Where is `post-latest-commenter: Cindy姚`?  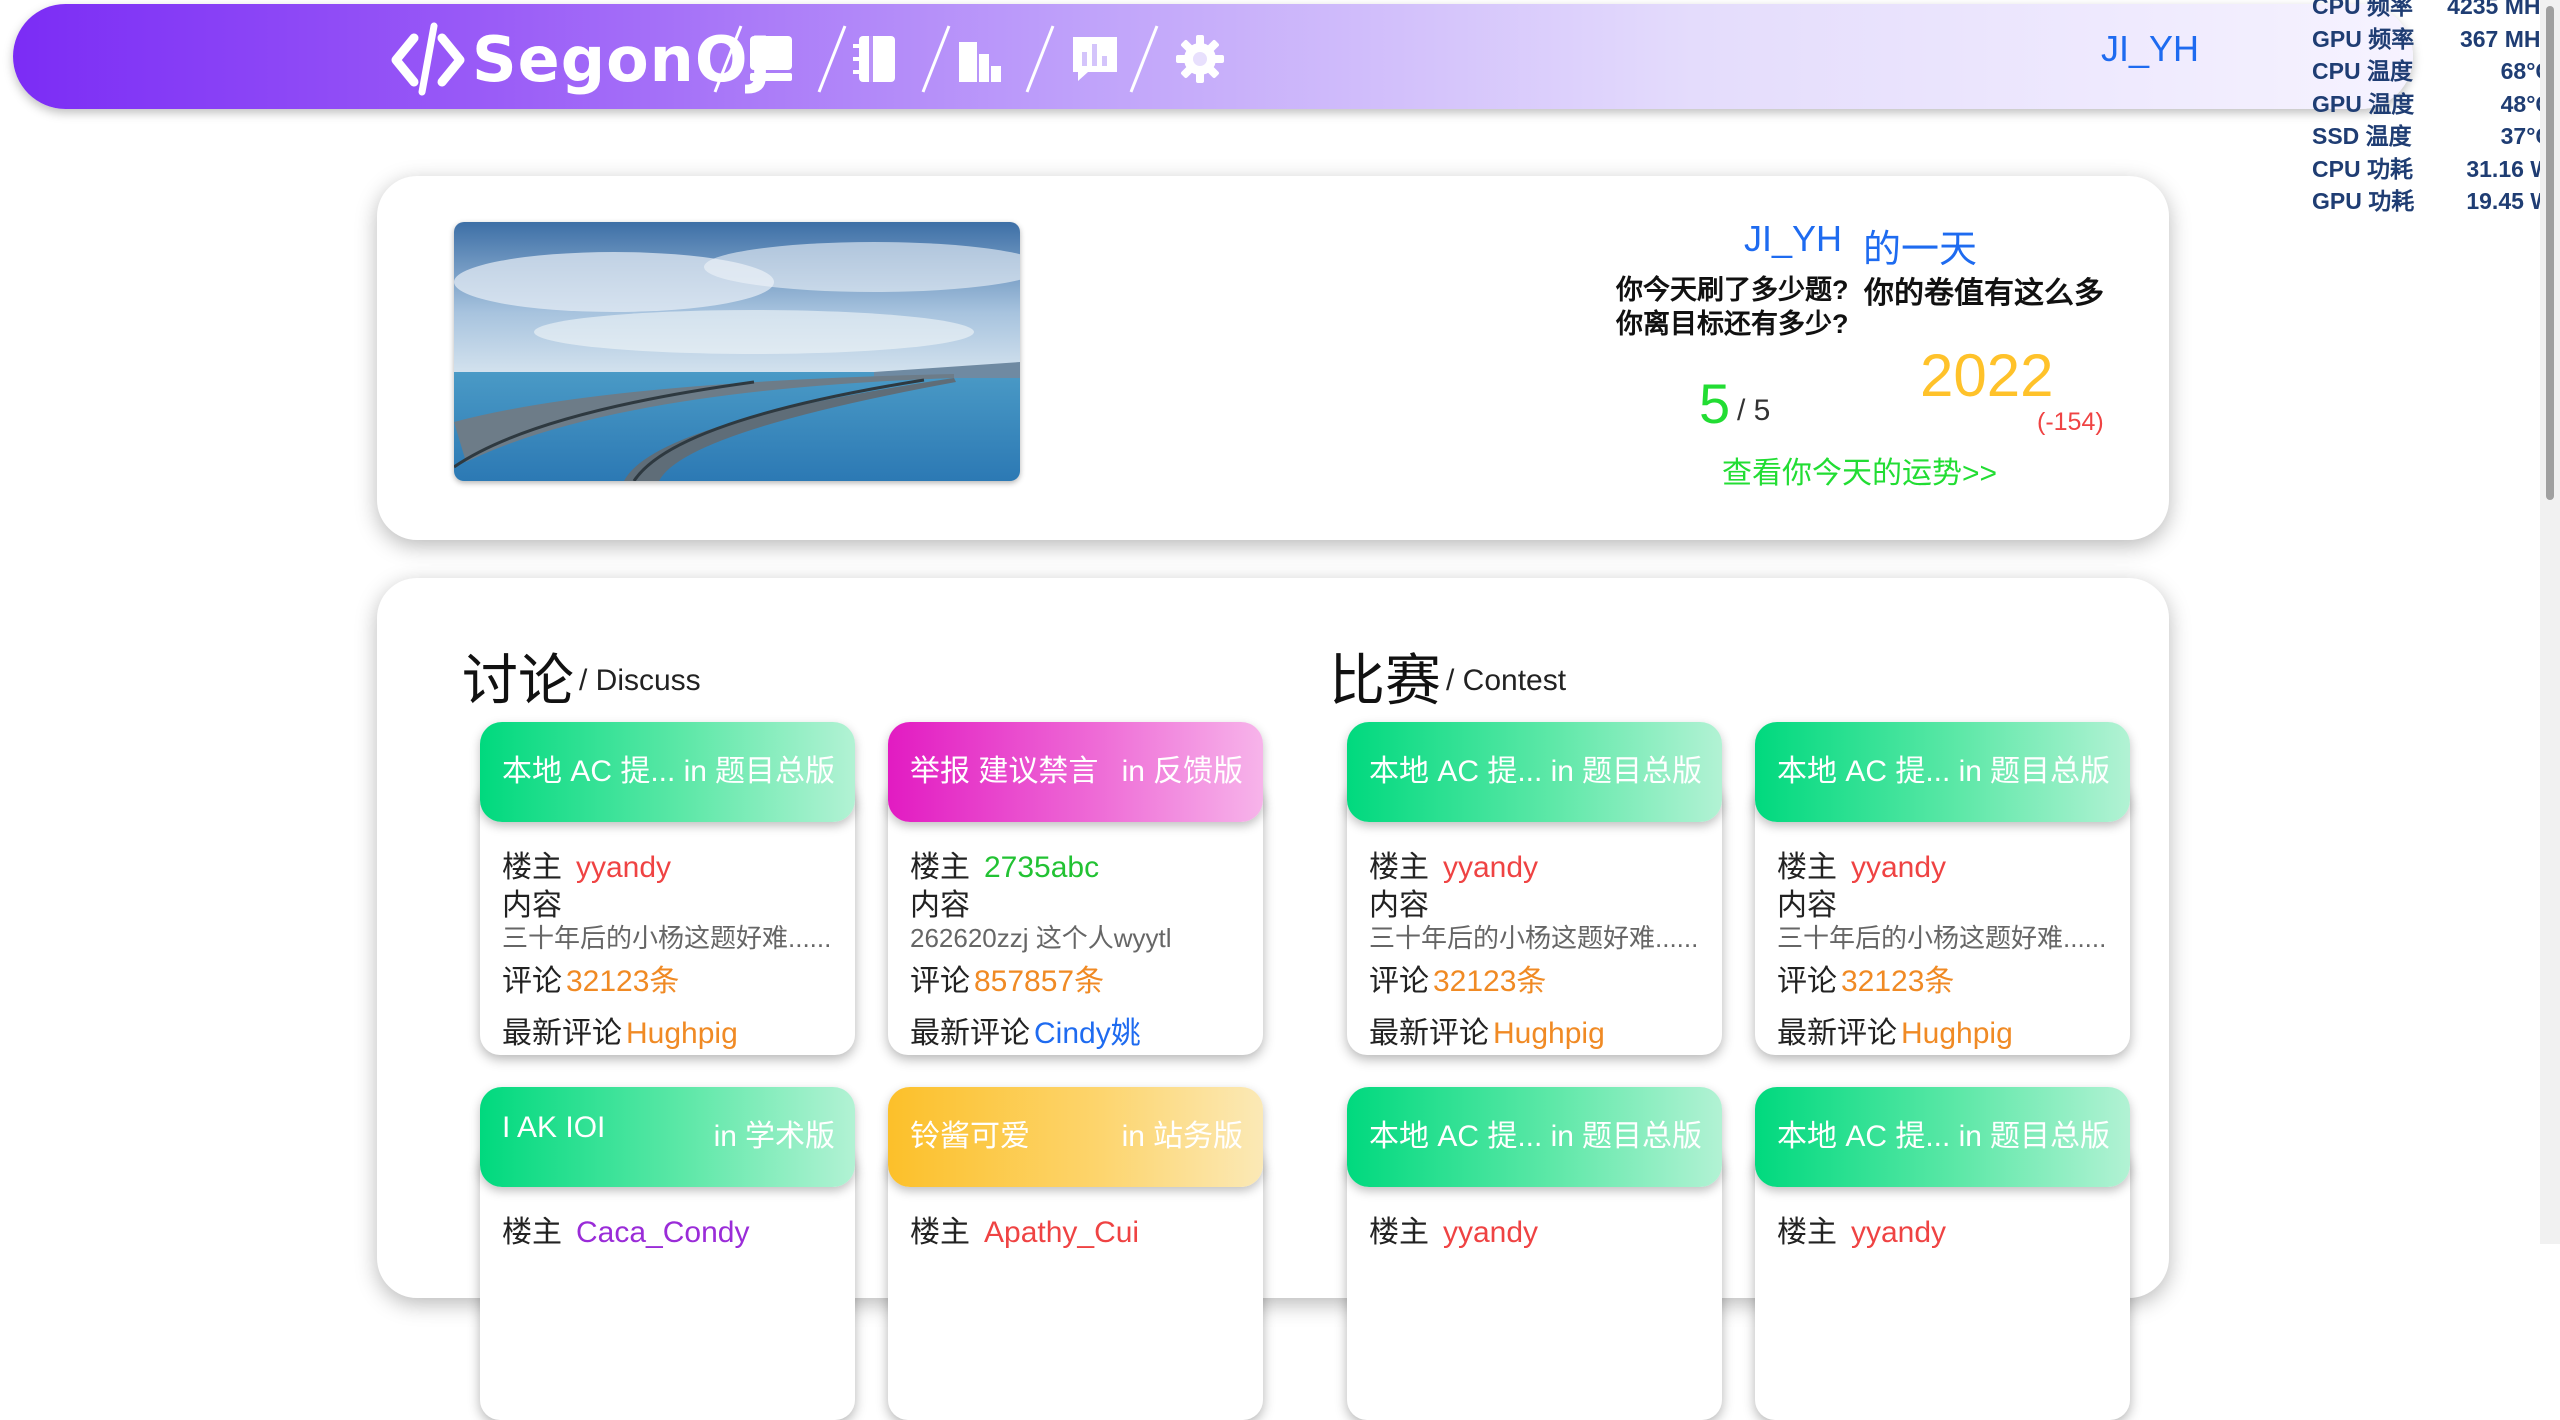 post-latest-commenter: Cindy姚 is located at coordinates (1087, 1033).